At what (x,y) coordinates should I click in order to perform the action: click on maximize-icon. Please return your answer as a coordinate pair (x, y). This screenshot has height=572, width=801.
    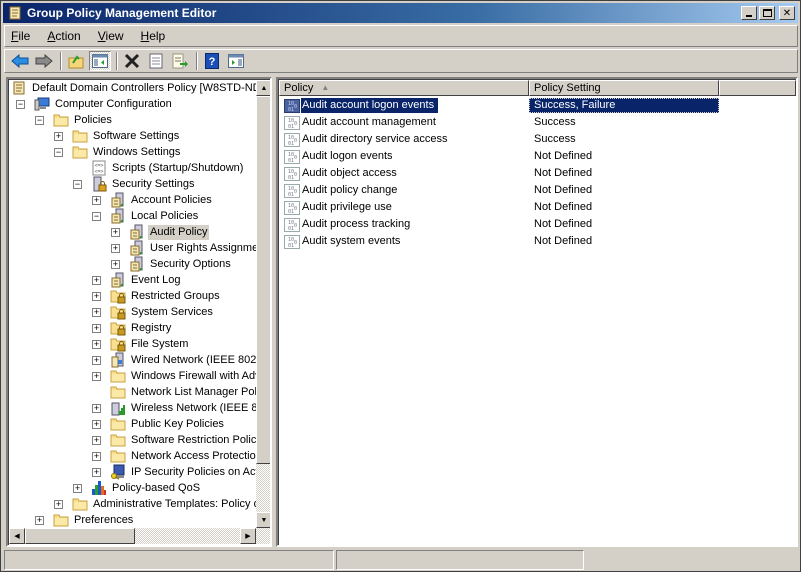
    Looking at the image, I should click on (767, 13).